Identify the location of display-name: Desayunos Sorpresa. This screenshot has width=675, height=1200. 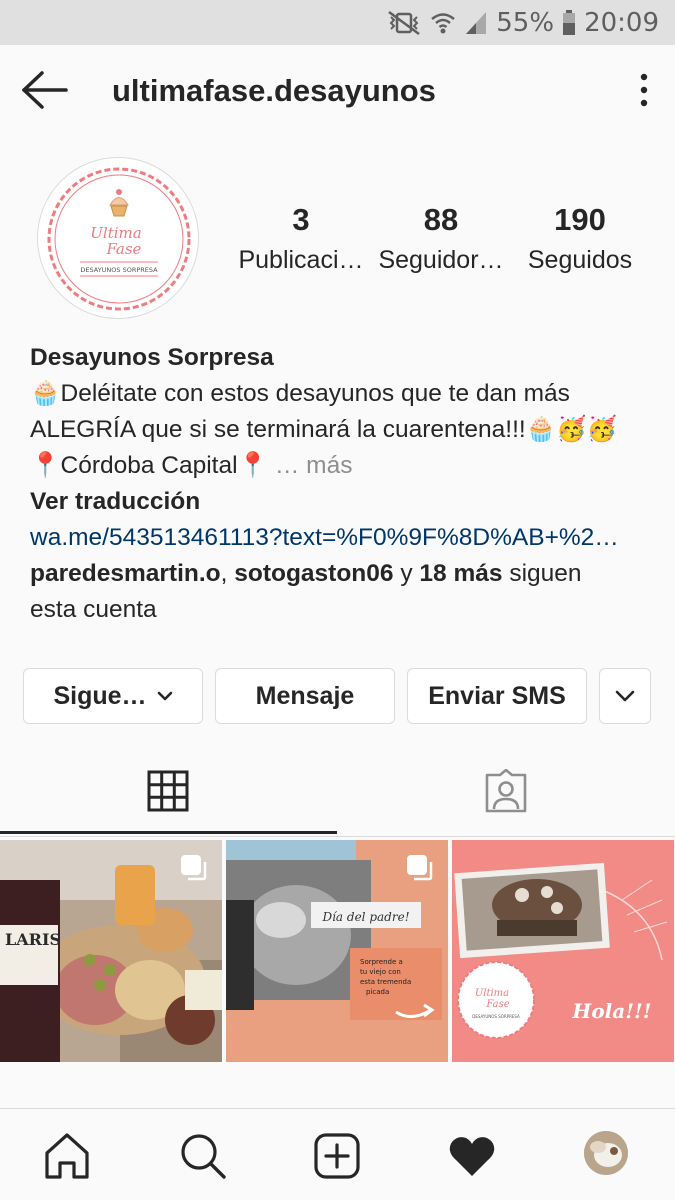
(152, 357).